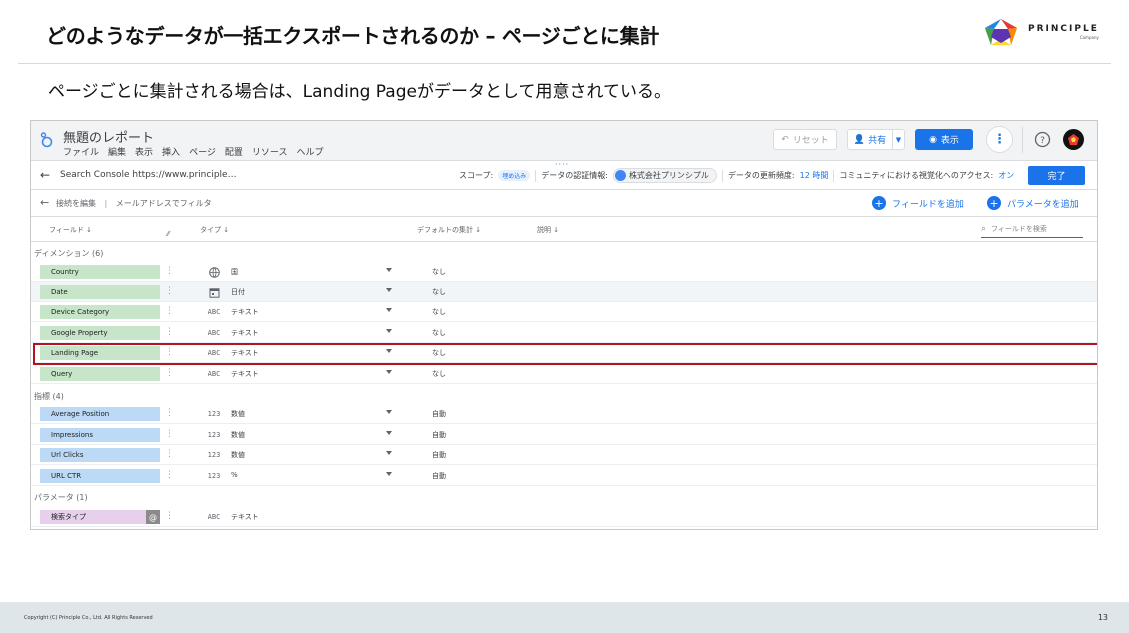 The height and width of the screenshot is (633, 1129). I want to click on data-studio-logo-icon, so click(47, 140).